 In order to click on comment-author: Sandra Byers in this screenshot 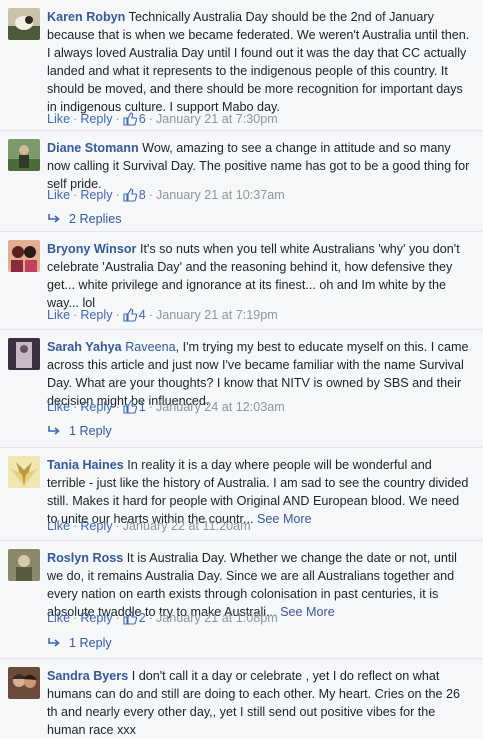, I will do `click(87, 676)`.